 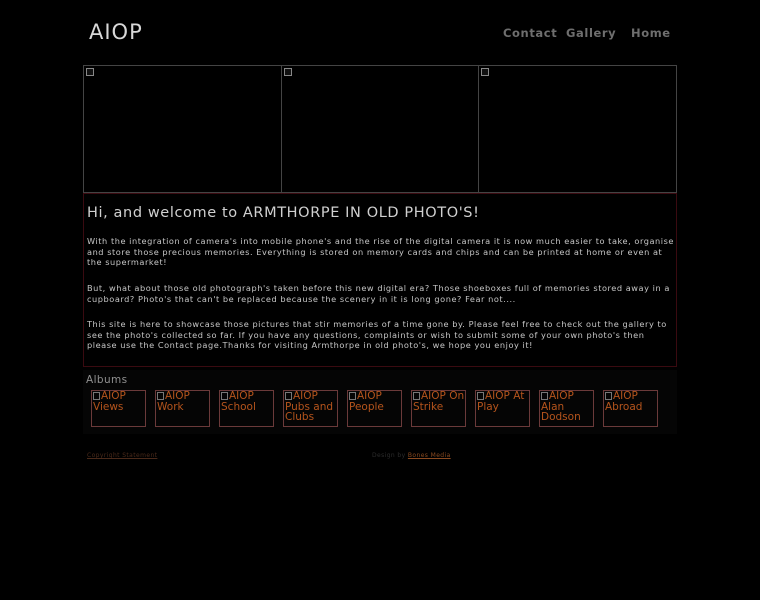 I want to click on design-credit: Design by Bones Media, so click(x=411, y=455).